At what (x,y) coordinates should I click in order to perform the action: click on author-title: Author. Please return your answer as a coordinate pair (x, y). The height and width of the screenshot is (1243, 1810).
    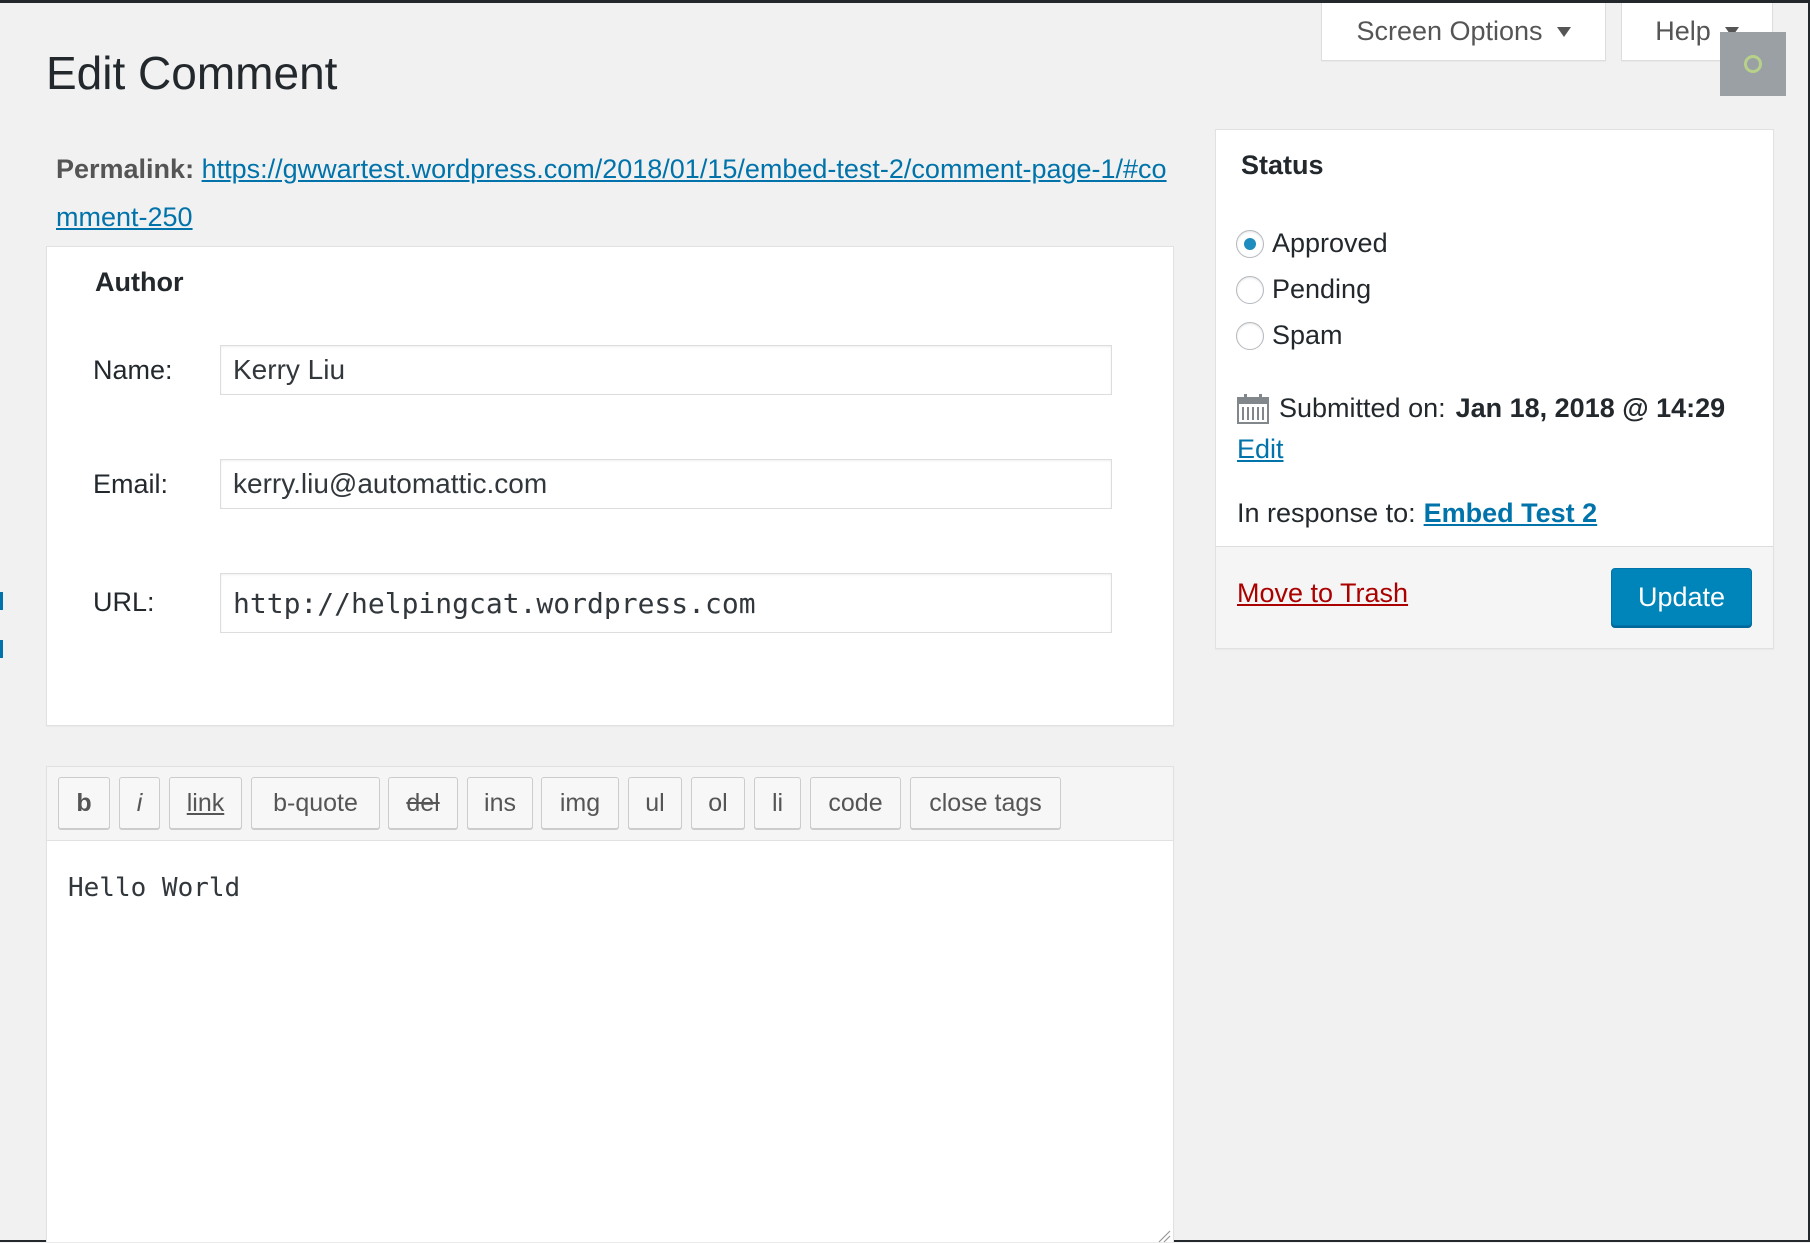
    Looking at the image, I should click on (139, 282).